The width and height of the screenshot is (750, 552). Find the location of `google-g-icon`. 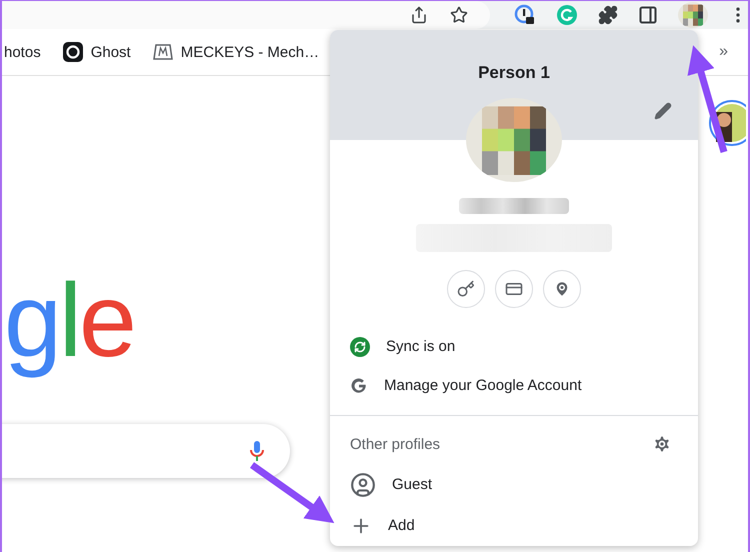

google-g-icon is located at coordinates (359, 385).